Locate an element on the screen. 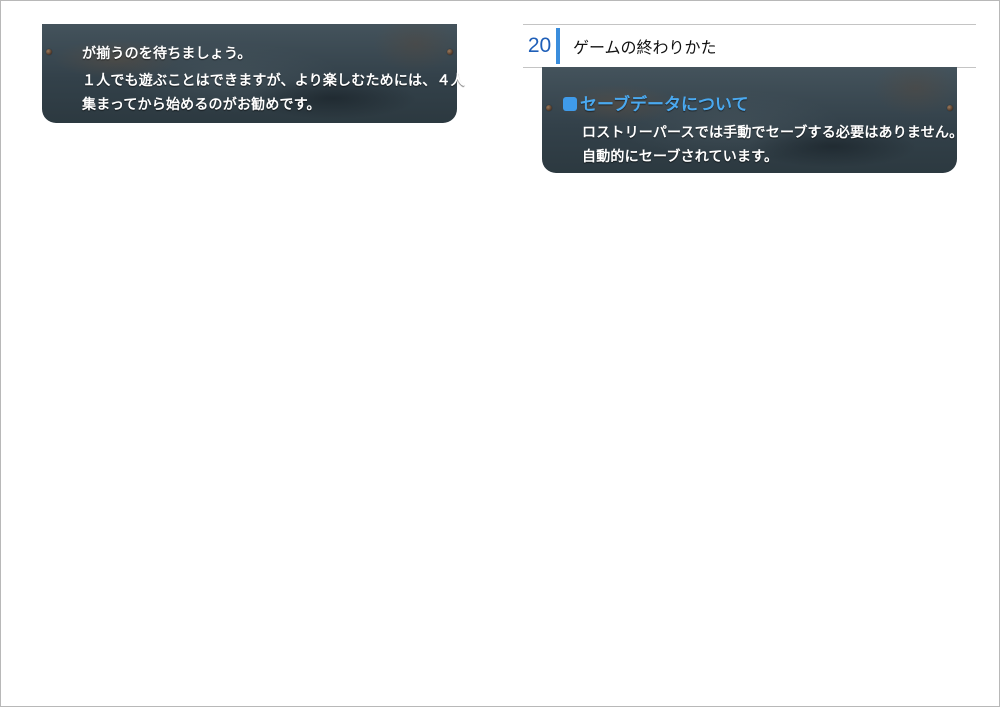 The image size is (1000, 707). body-text-line: が揃うのを待ちましょう。 is located at coordinates (167, 54).